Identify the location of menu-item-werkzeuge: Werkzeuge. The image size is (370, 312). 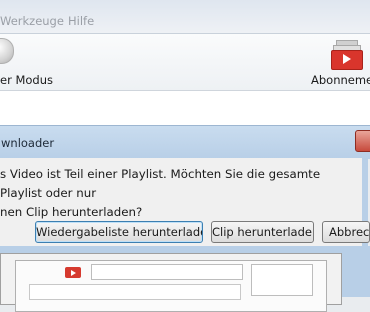
(32, 21).